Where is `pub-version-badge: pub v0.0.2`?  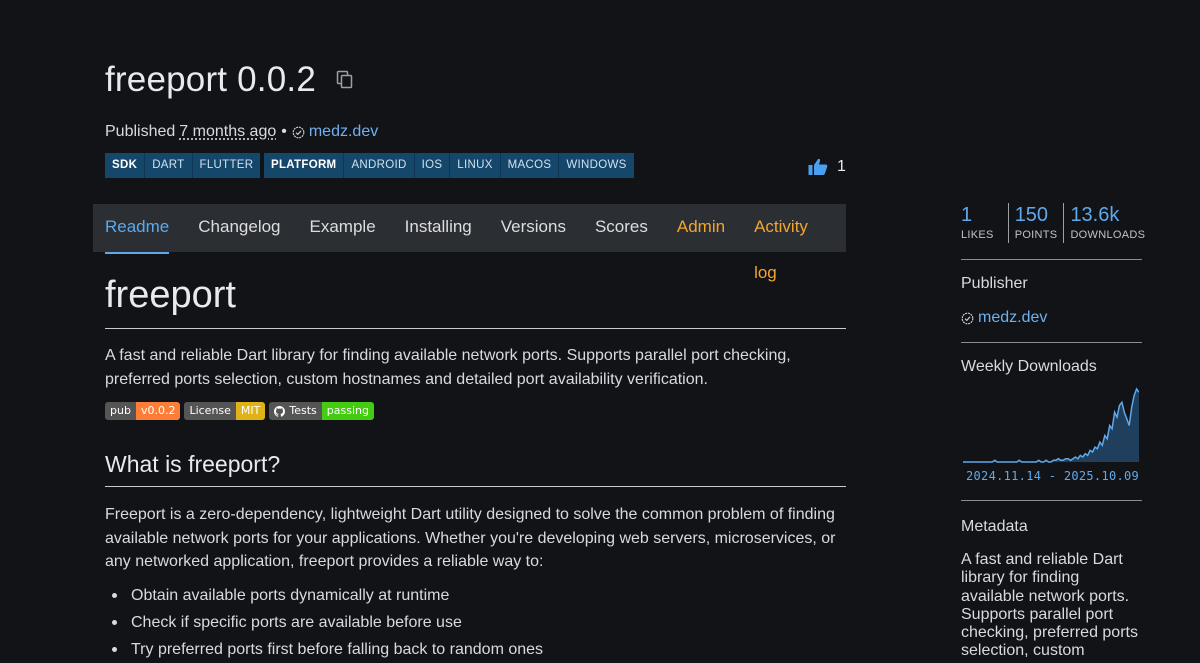 pub-version-badge: pub v0.0.2 is located at coordinates (143, 411).